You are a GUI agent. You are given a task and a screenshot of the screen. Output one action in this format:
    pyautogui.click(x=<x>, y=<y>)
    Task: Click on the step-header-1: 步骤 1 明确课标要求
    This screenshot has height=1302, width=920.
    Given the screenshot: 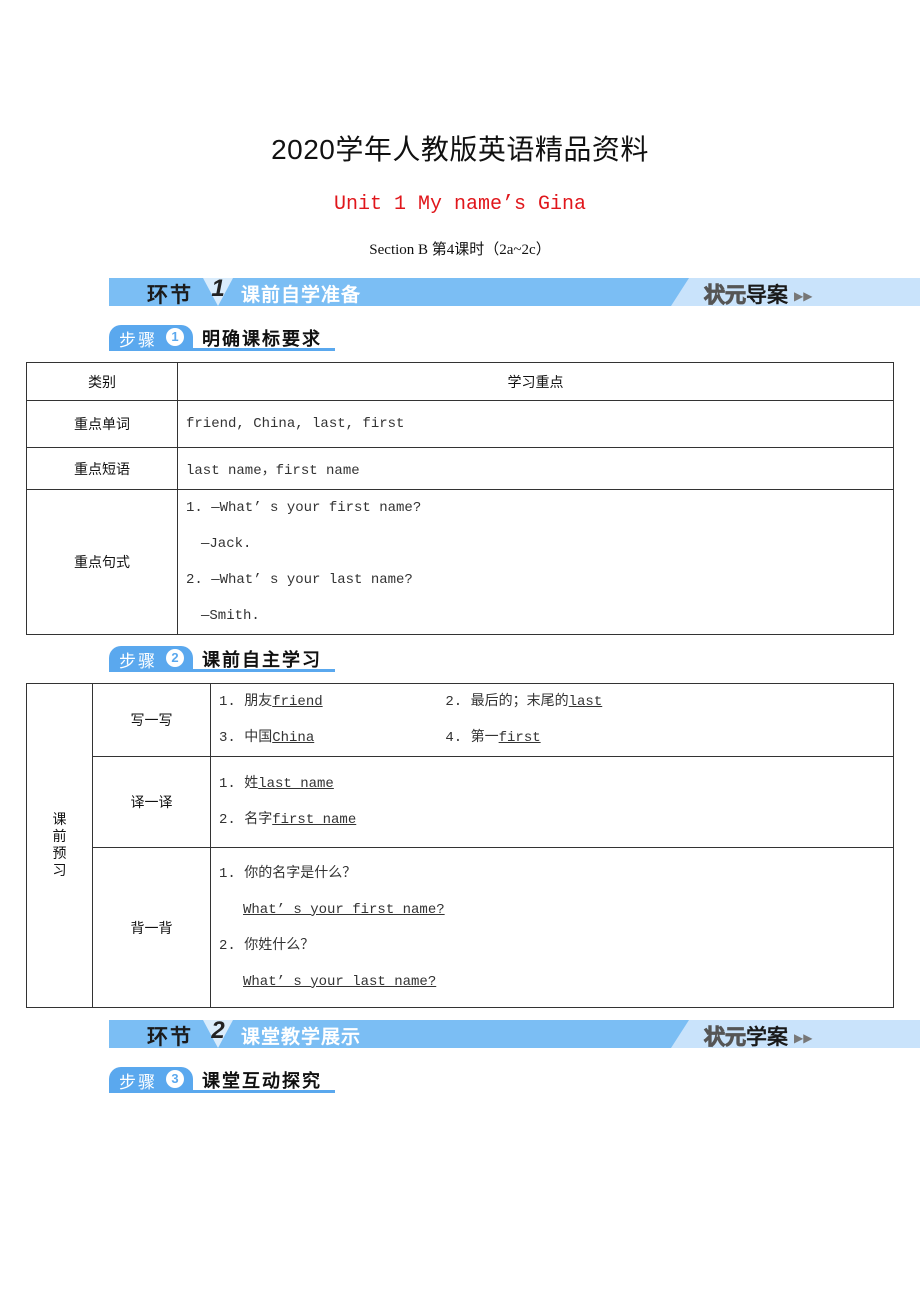 What is the action you would take?
    pyautogui.click(x=222, y=338)
    